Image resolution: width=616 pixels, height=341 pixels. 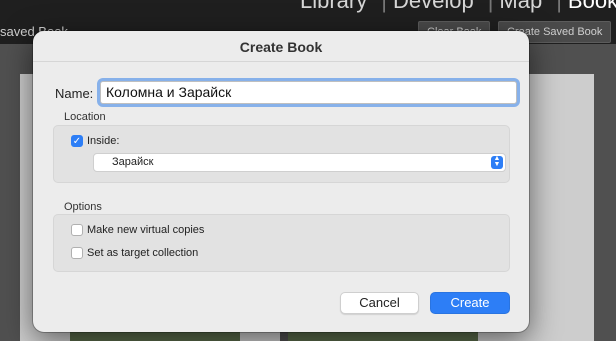 I want to click on target-collection-label: Set as target collection, so click(x=143, y=253).